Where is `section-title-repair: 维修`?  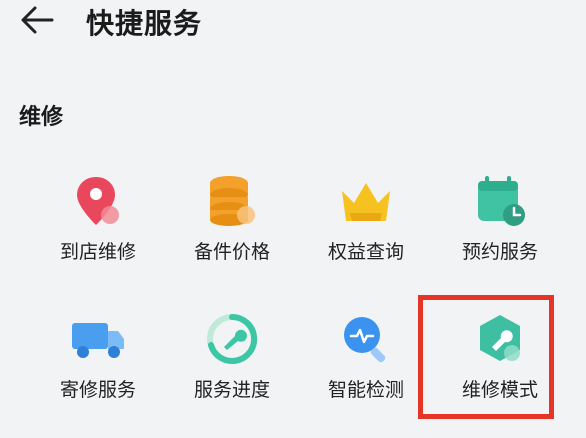 section-title-repair: 维修 is located at coordinates (41, 117).